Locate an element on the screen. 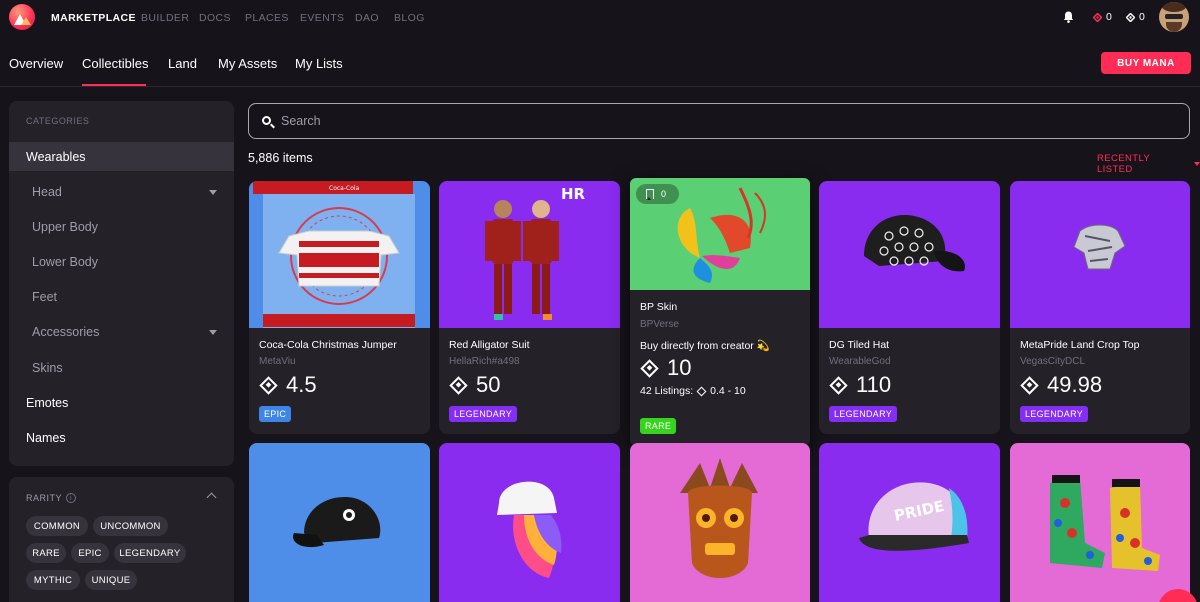 The image size is (1200, 602). rarity-pill-uncommon: UNCOMMON is located at coordinates (130, 526).